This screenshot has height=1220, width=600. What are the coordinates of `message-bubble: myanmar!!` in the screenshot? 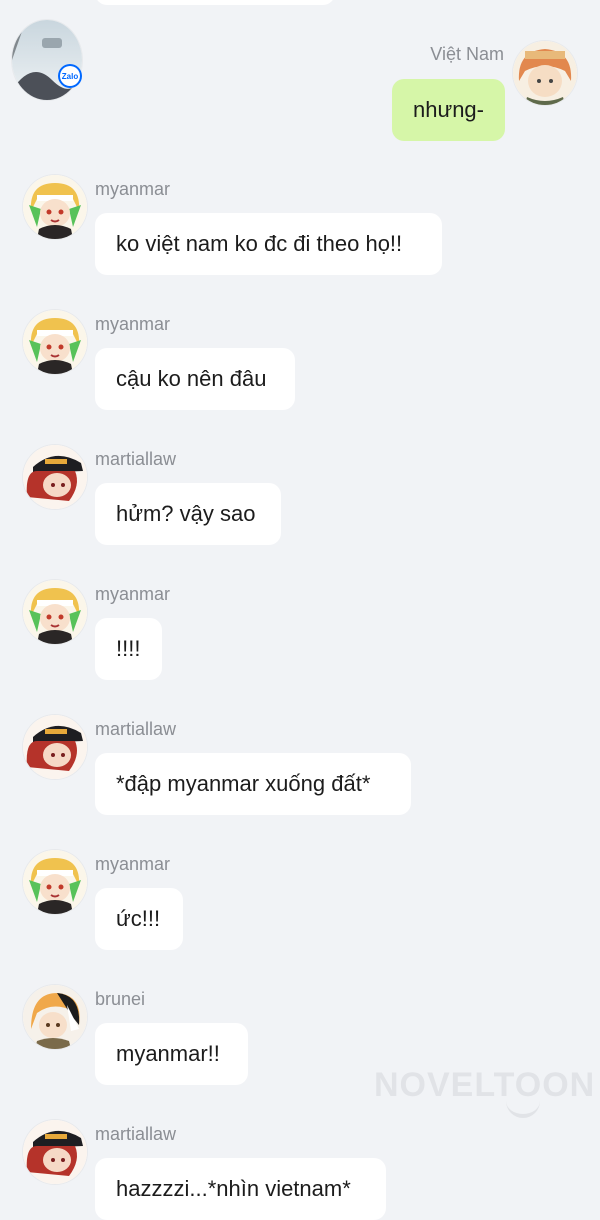 It's located at (171, 1054).